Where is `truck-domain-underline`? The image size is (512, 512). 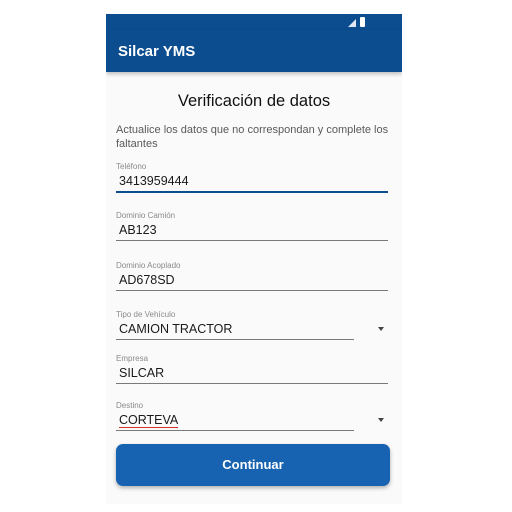 truck-domain-underline is located at coordinates (252, 240).